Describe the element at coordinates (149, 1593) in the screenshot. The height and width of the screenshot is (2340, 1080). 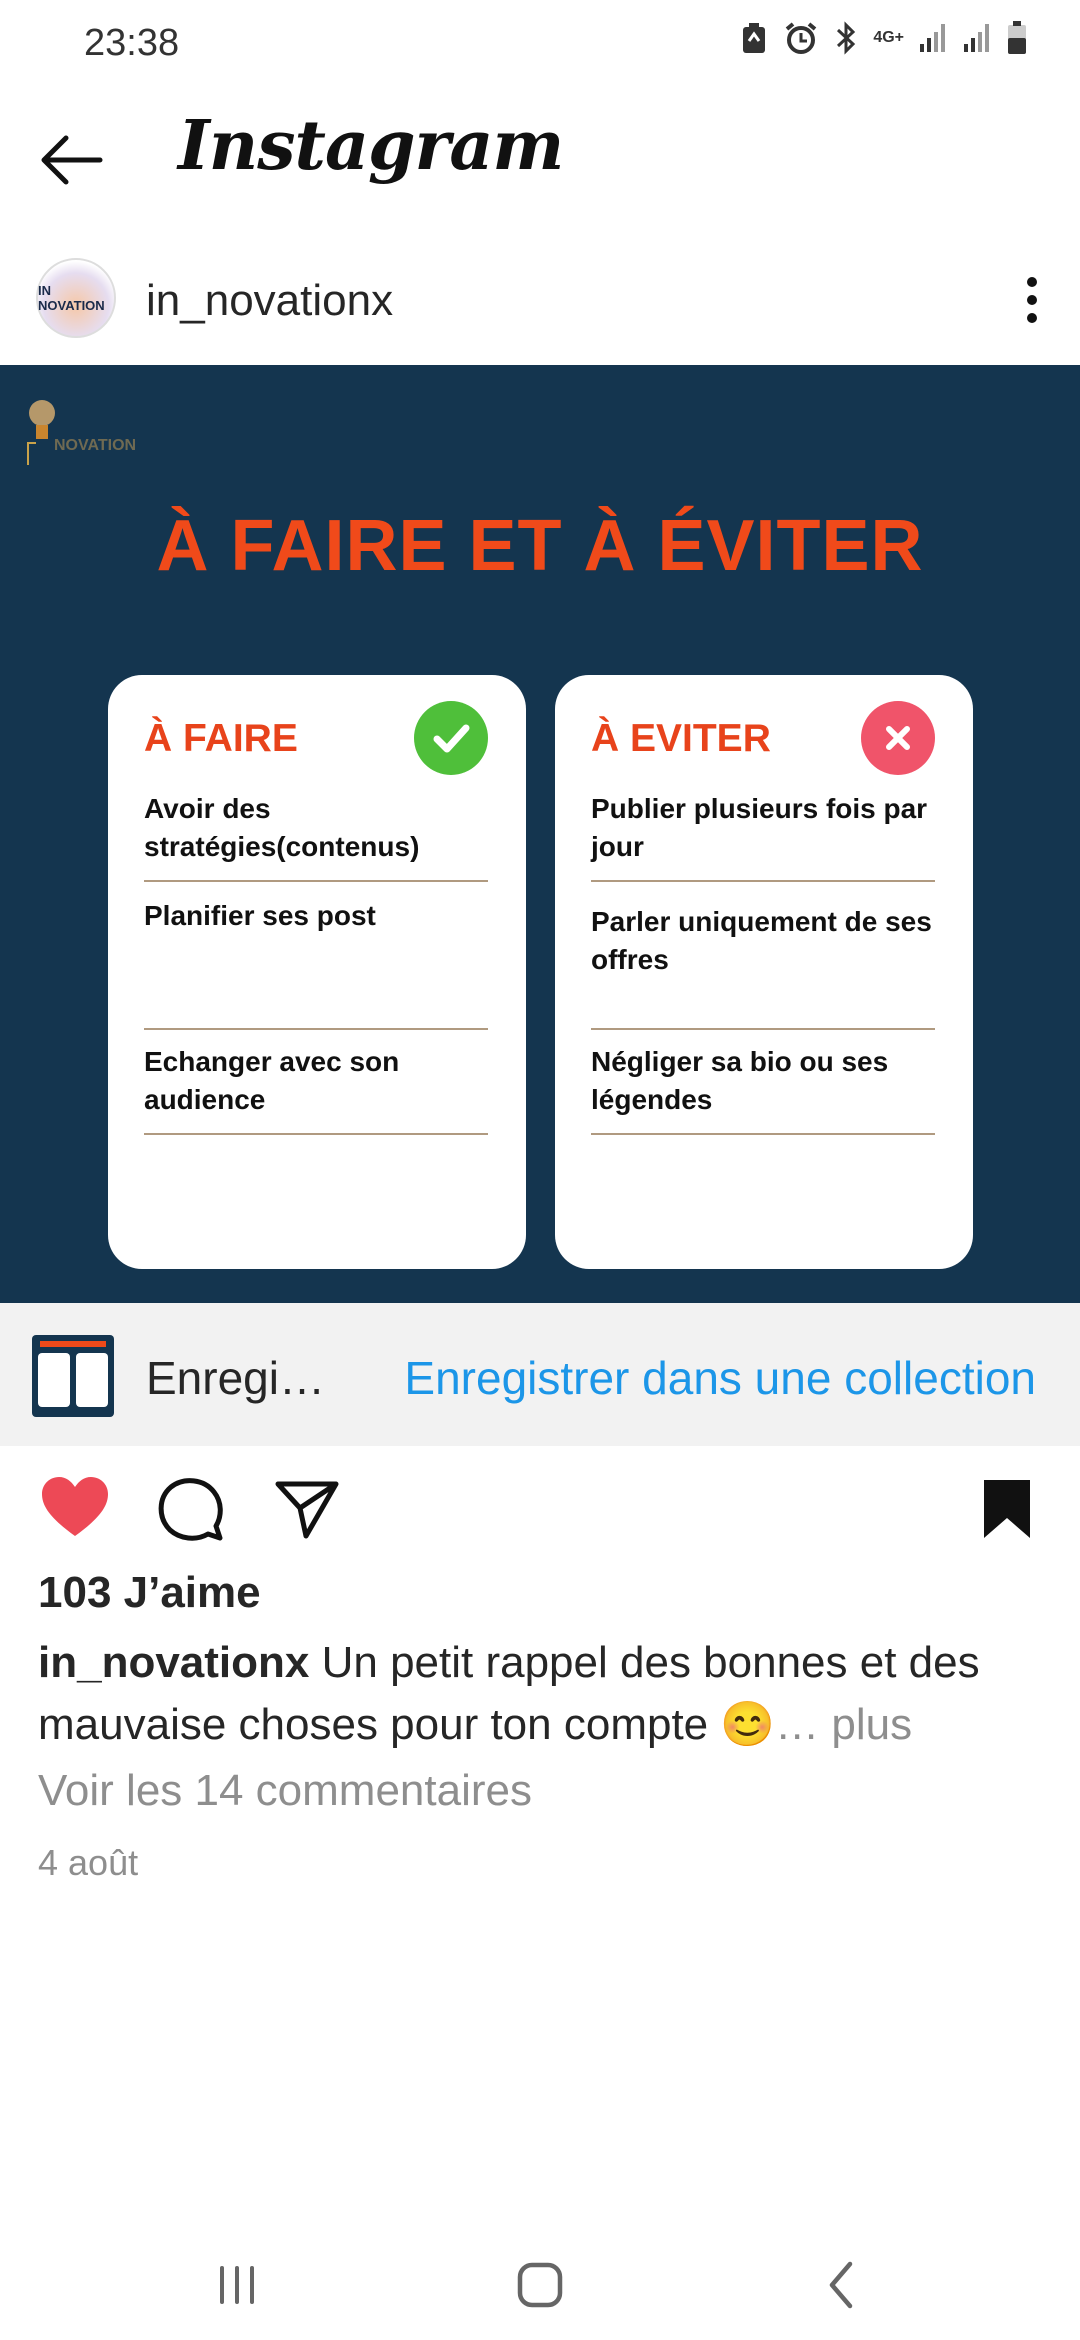
I see `likes-count: 103 J’aime` at that location.